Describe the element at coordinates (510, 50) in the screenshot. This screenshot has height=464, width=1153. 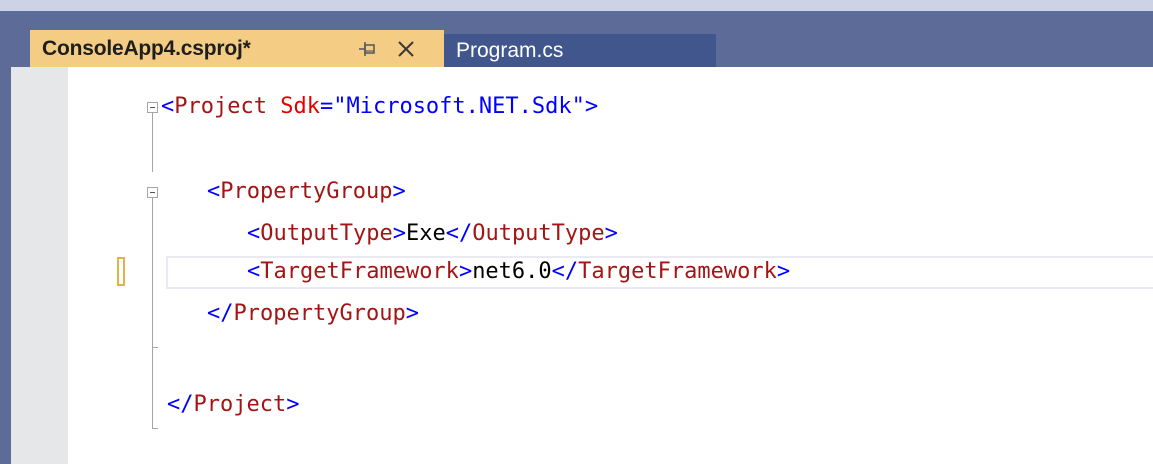
I see `tab-label: Program.cs` at that location.